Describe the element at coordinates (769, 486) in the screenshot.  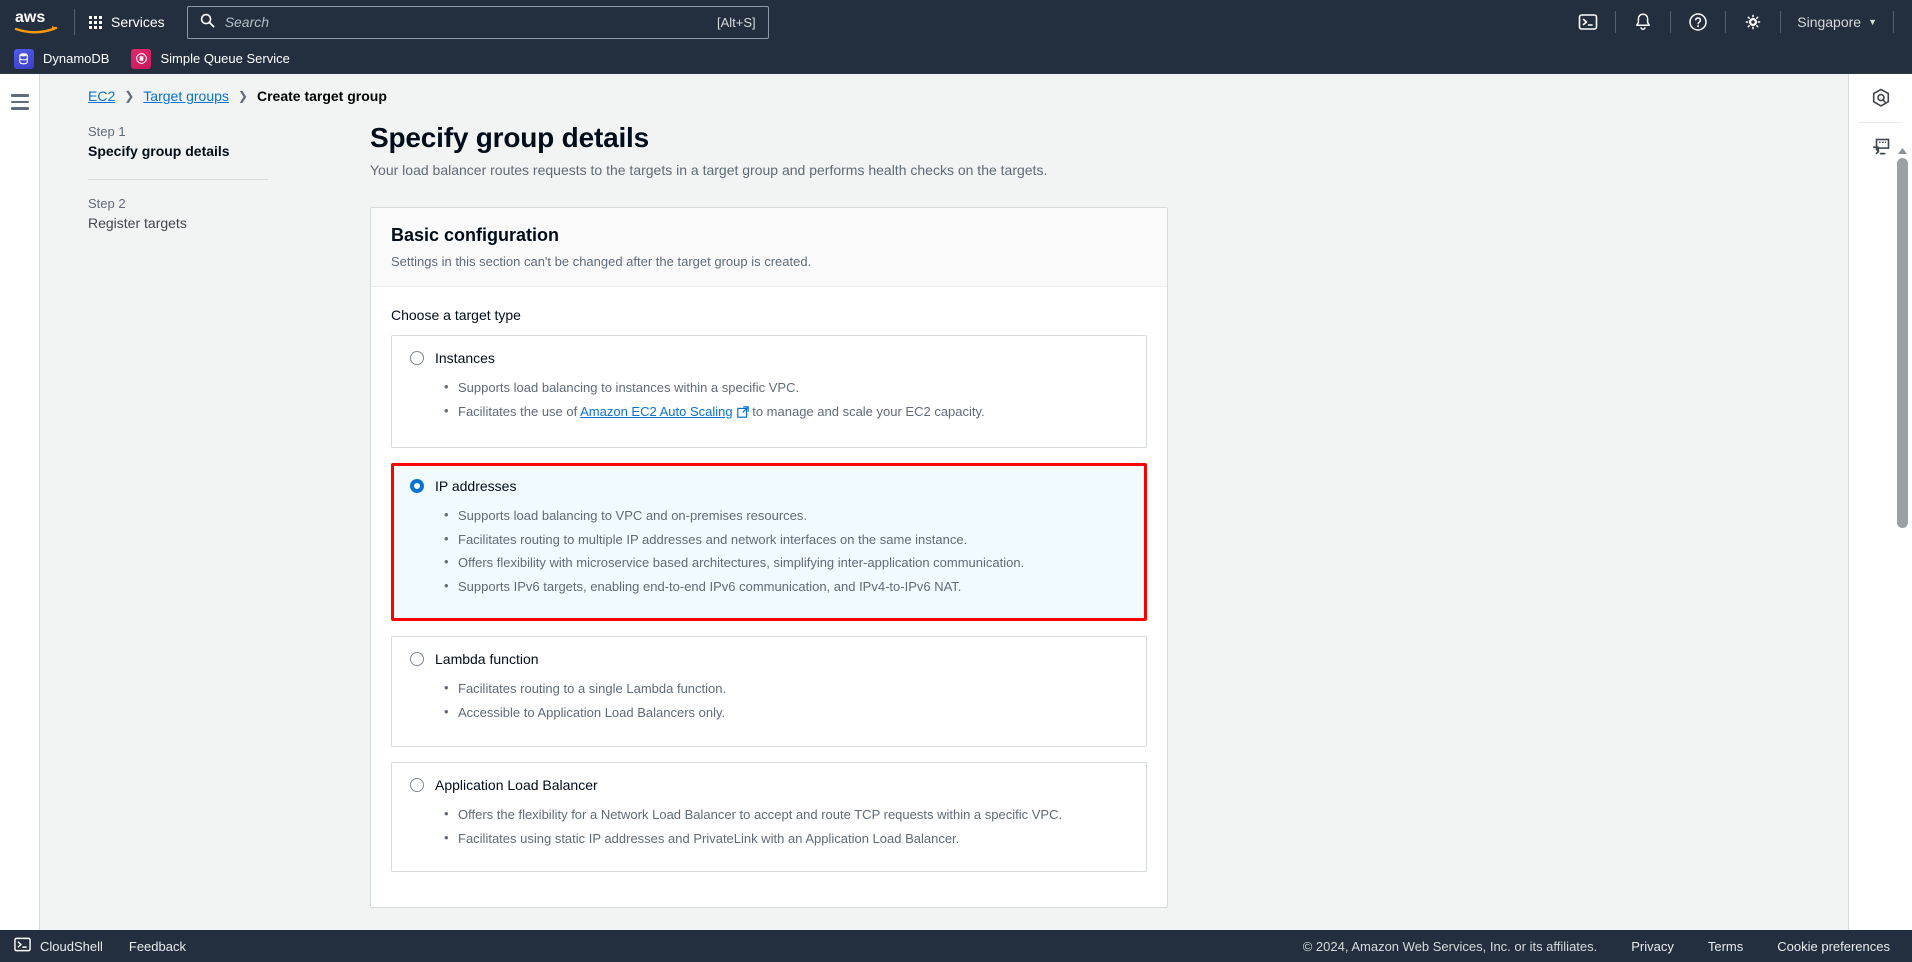
I see `option-header: IP addresses` at that location.